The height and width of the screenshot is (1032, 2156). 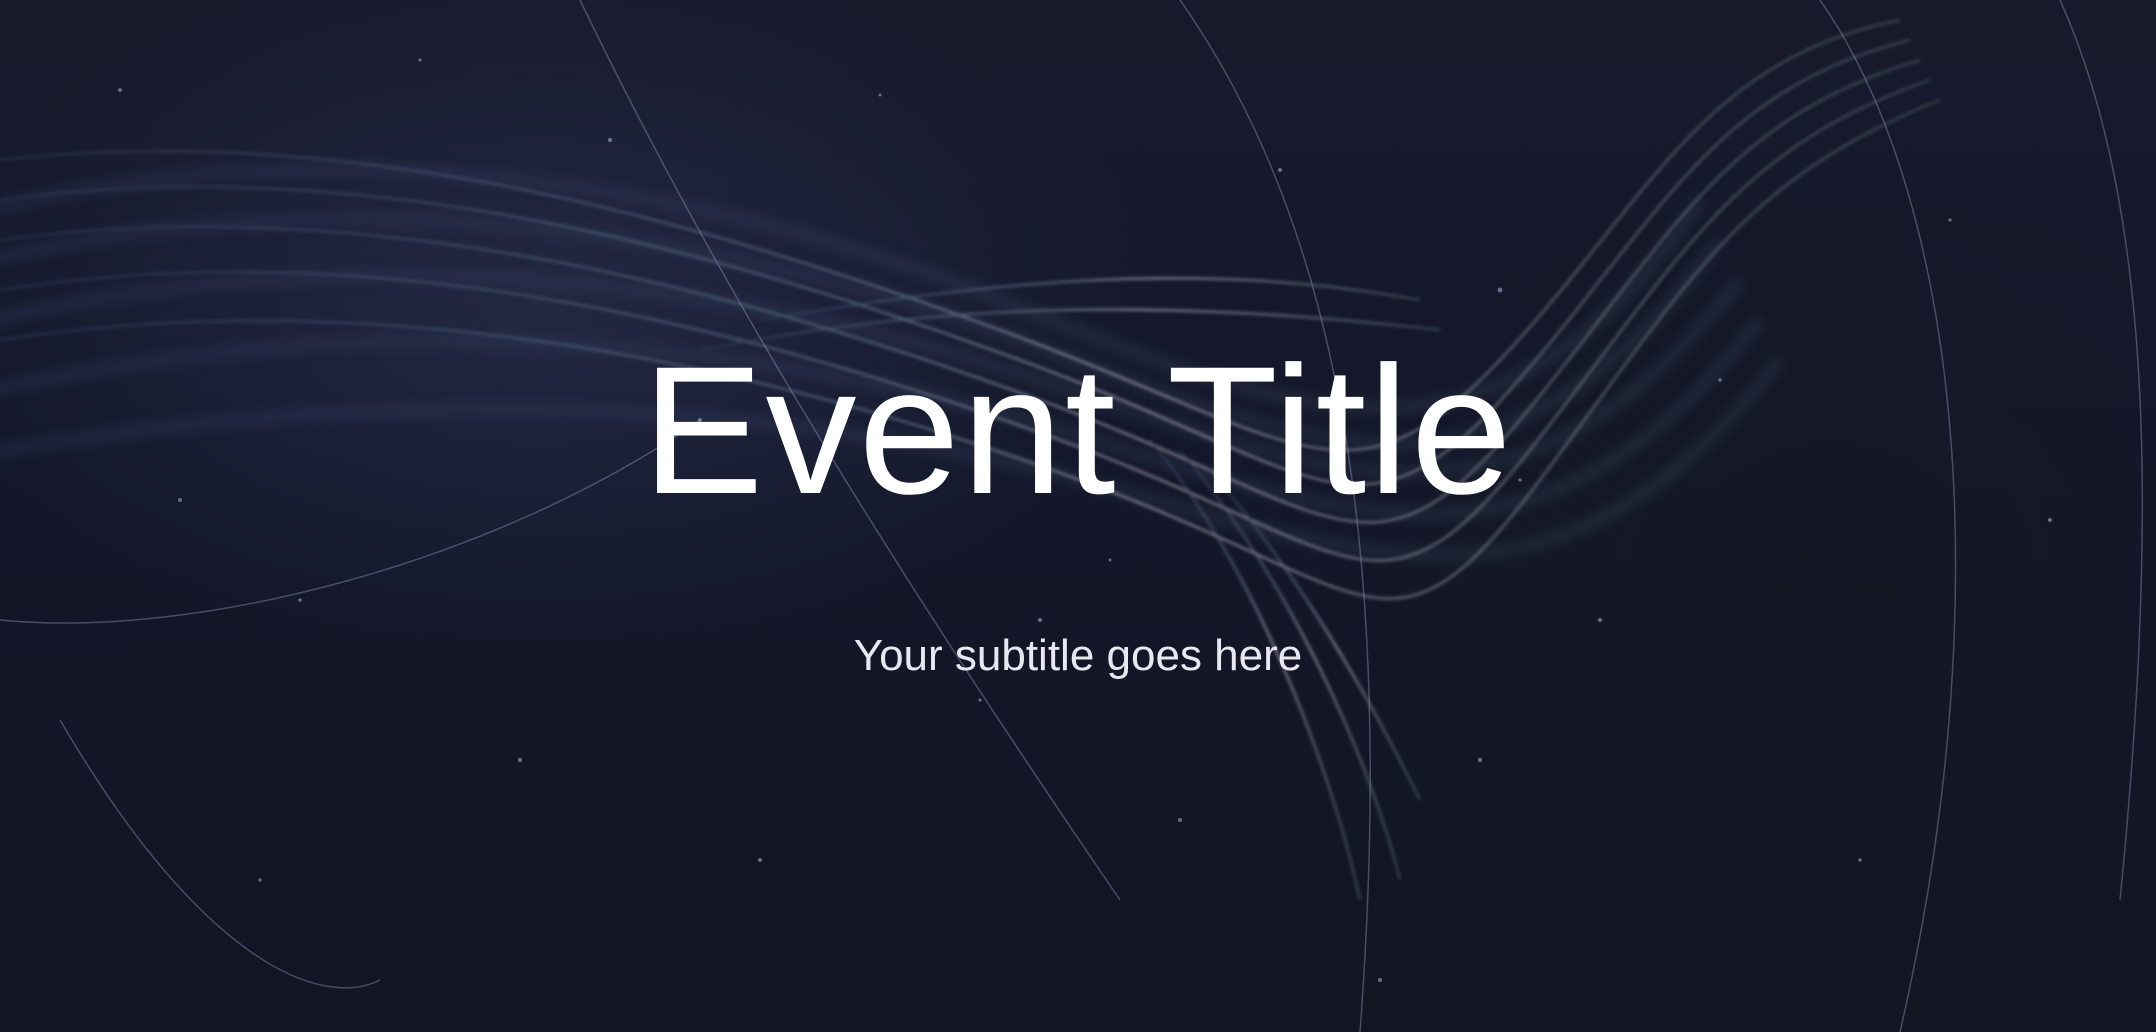 What do you see at coordinates (1078, 430) in the screenshot?
I see `event-title: Event Title` at bounding box center [1078, 430].